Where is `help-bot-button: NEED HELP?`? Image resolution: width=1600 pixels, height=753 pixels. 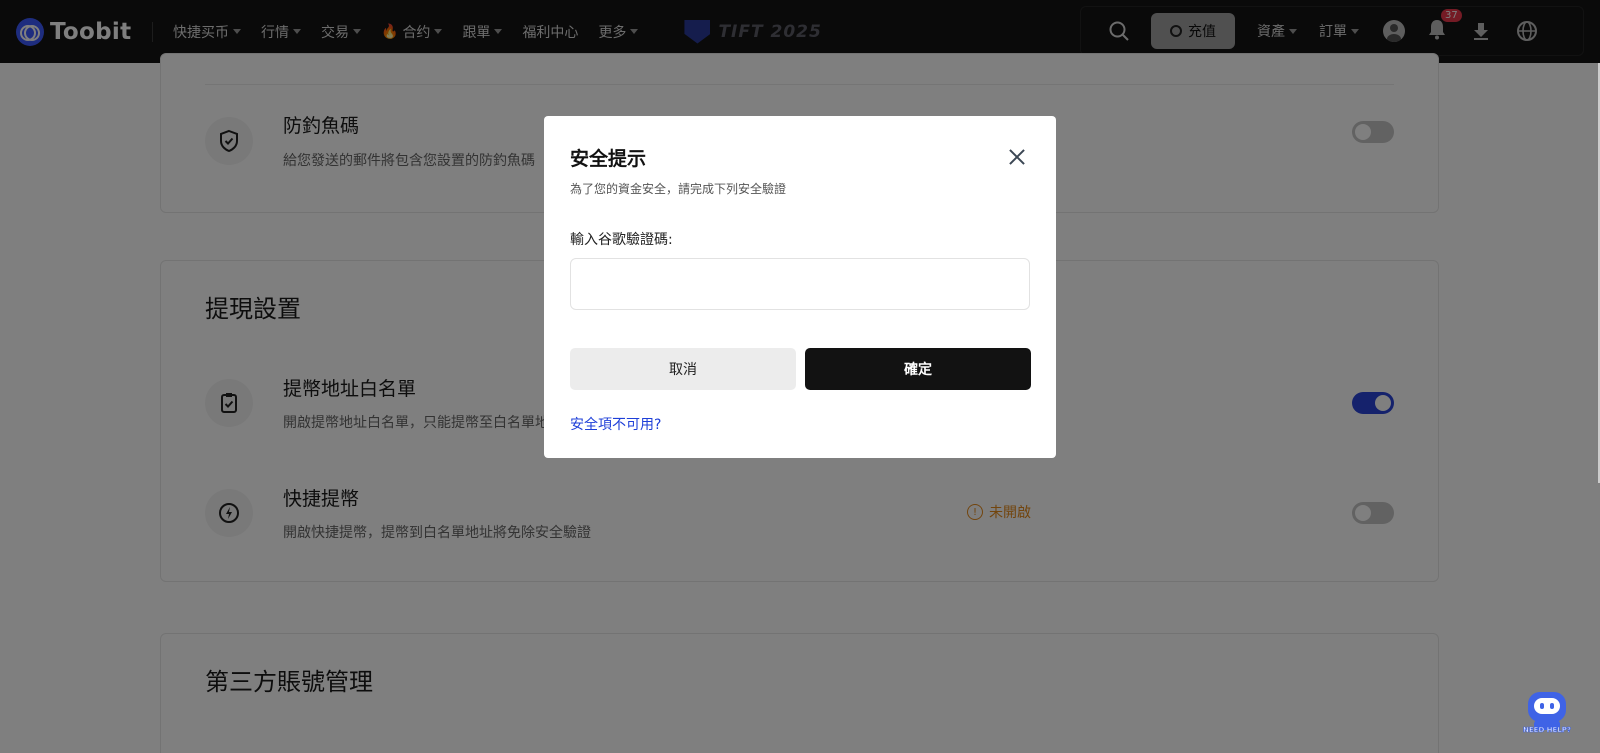
help-bot-button: NEED HELP? is located at coordinates (1547, 713).